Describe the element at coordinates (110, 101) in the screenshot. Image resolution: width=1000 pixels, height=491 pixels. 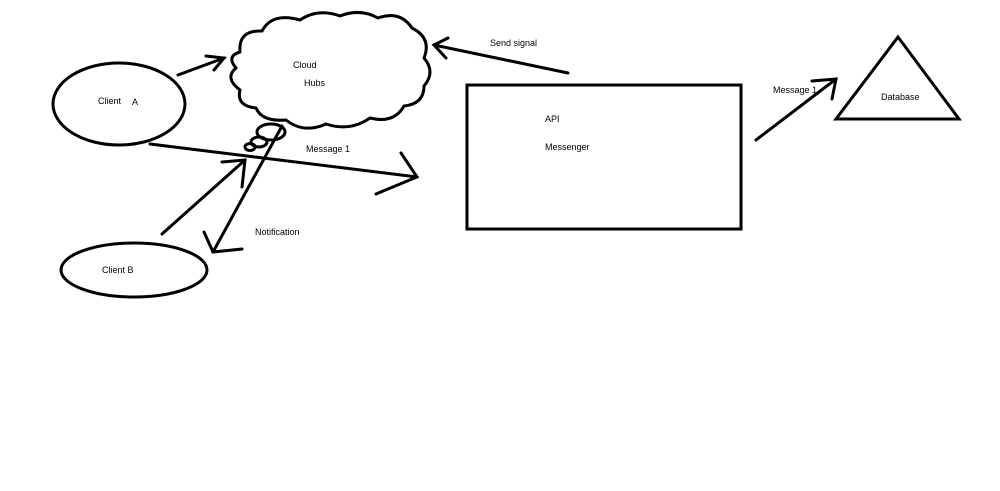
I see `client-a-label: Client` at that location.